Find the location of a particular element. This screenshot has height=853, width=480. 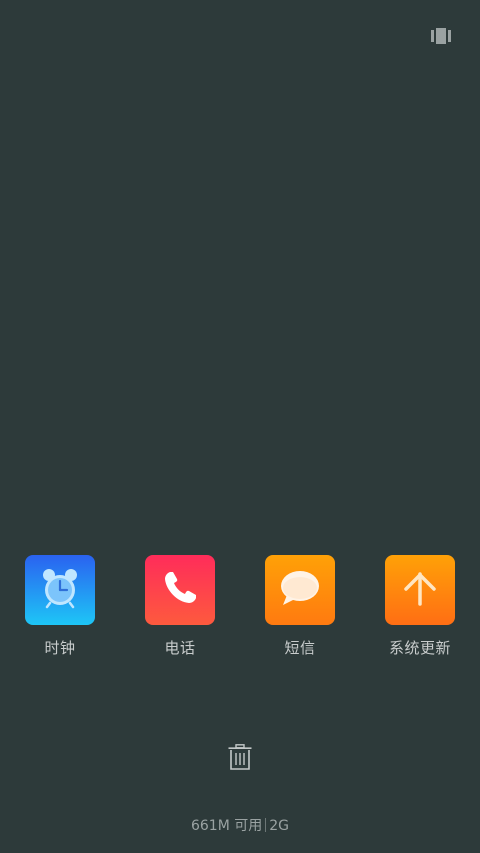

clock-app-tile is located at coordinates (60, 590).